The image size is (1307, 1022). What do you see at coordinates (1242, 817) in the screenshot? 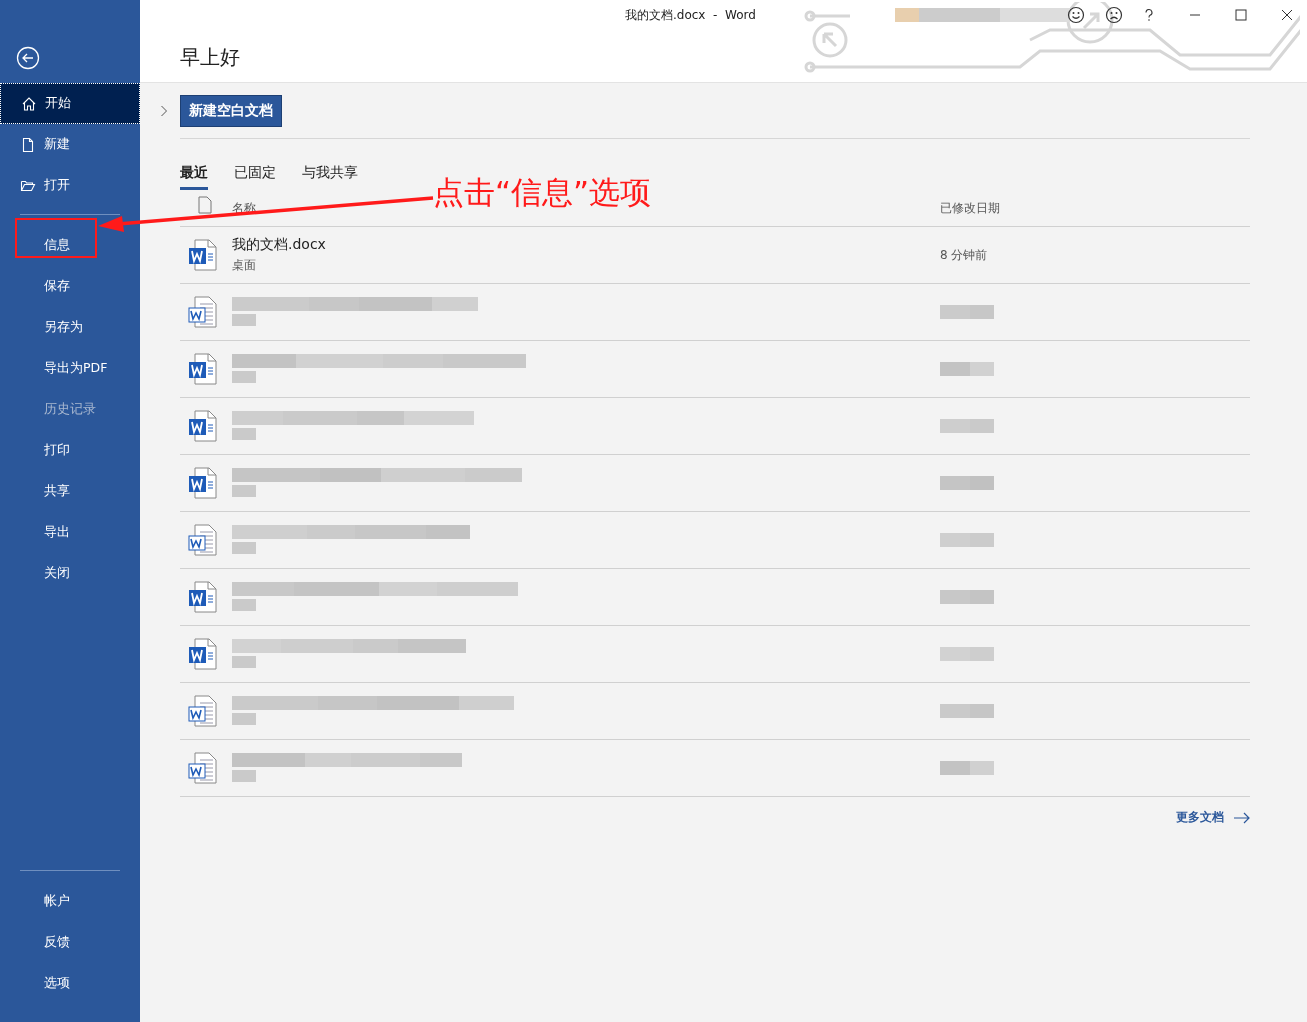
I see `arrow-right-icon` at bounding box center [1242, 817].